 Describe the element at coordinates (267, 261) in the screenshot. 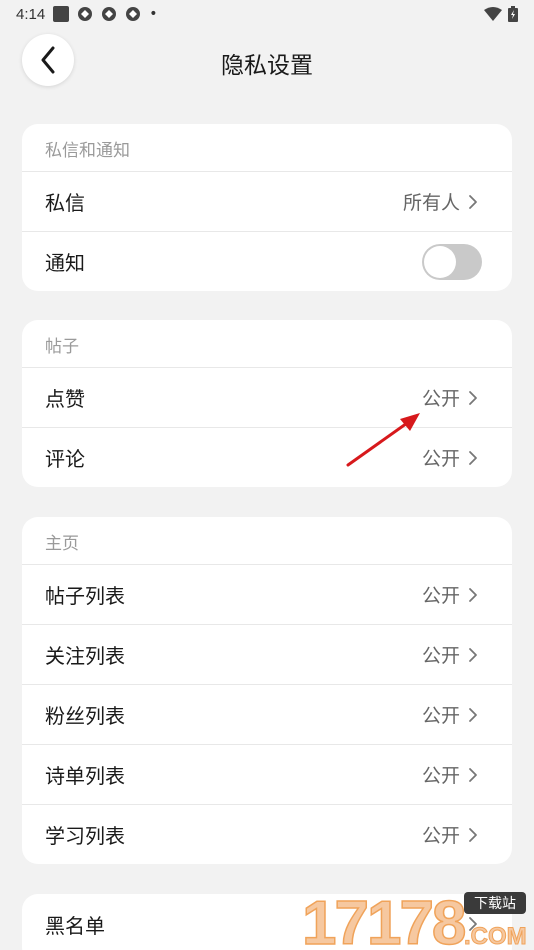

I see `notification-row: 通知` at that location.